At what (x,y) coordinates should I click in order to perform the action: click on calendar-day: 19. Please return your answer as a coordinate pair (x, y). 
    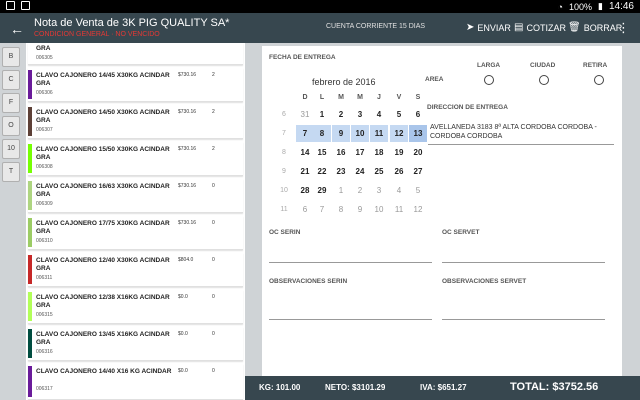
    Looking at the image, I should click on (399, 152).